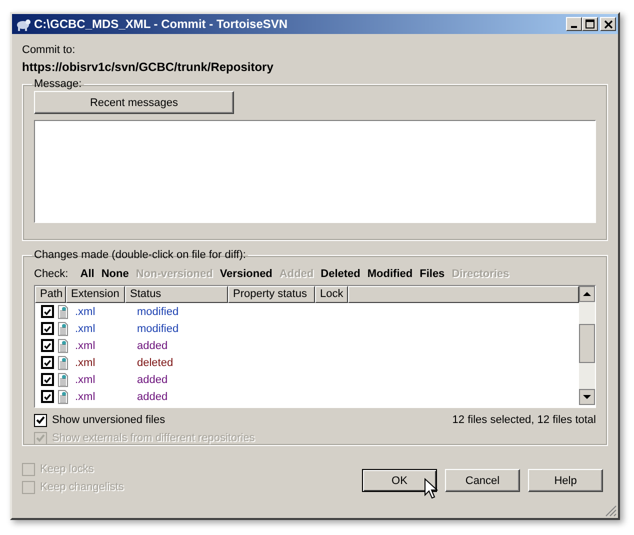 This screenshot has height=535, width=634. What do you see at coordinates (95, 294) in the screenshot?
I see `column-header: Extension` at bounding box center [95, 294].